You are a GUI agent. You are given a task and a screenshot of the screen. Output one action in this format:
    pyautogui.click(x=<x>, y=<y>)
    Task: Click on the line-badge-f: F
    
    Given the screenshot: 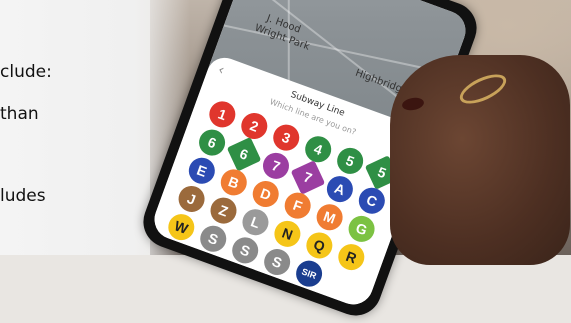 What is the action you would take?
    pyautogui.click(x=298, y=205)
    